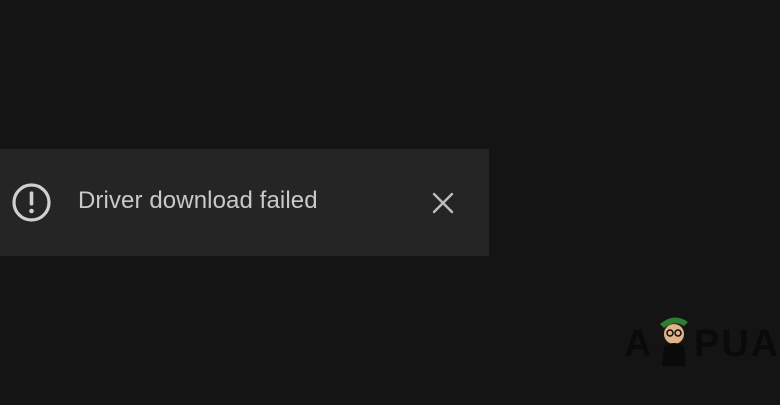 The height and width of the screenshot is (405, 780). I want to click on appuals-watermark: A PUA, so click(702, 340).